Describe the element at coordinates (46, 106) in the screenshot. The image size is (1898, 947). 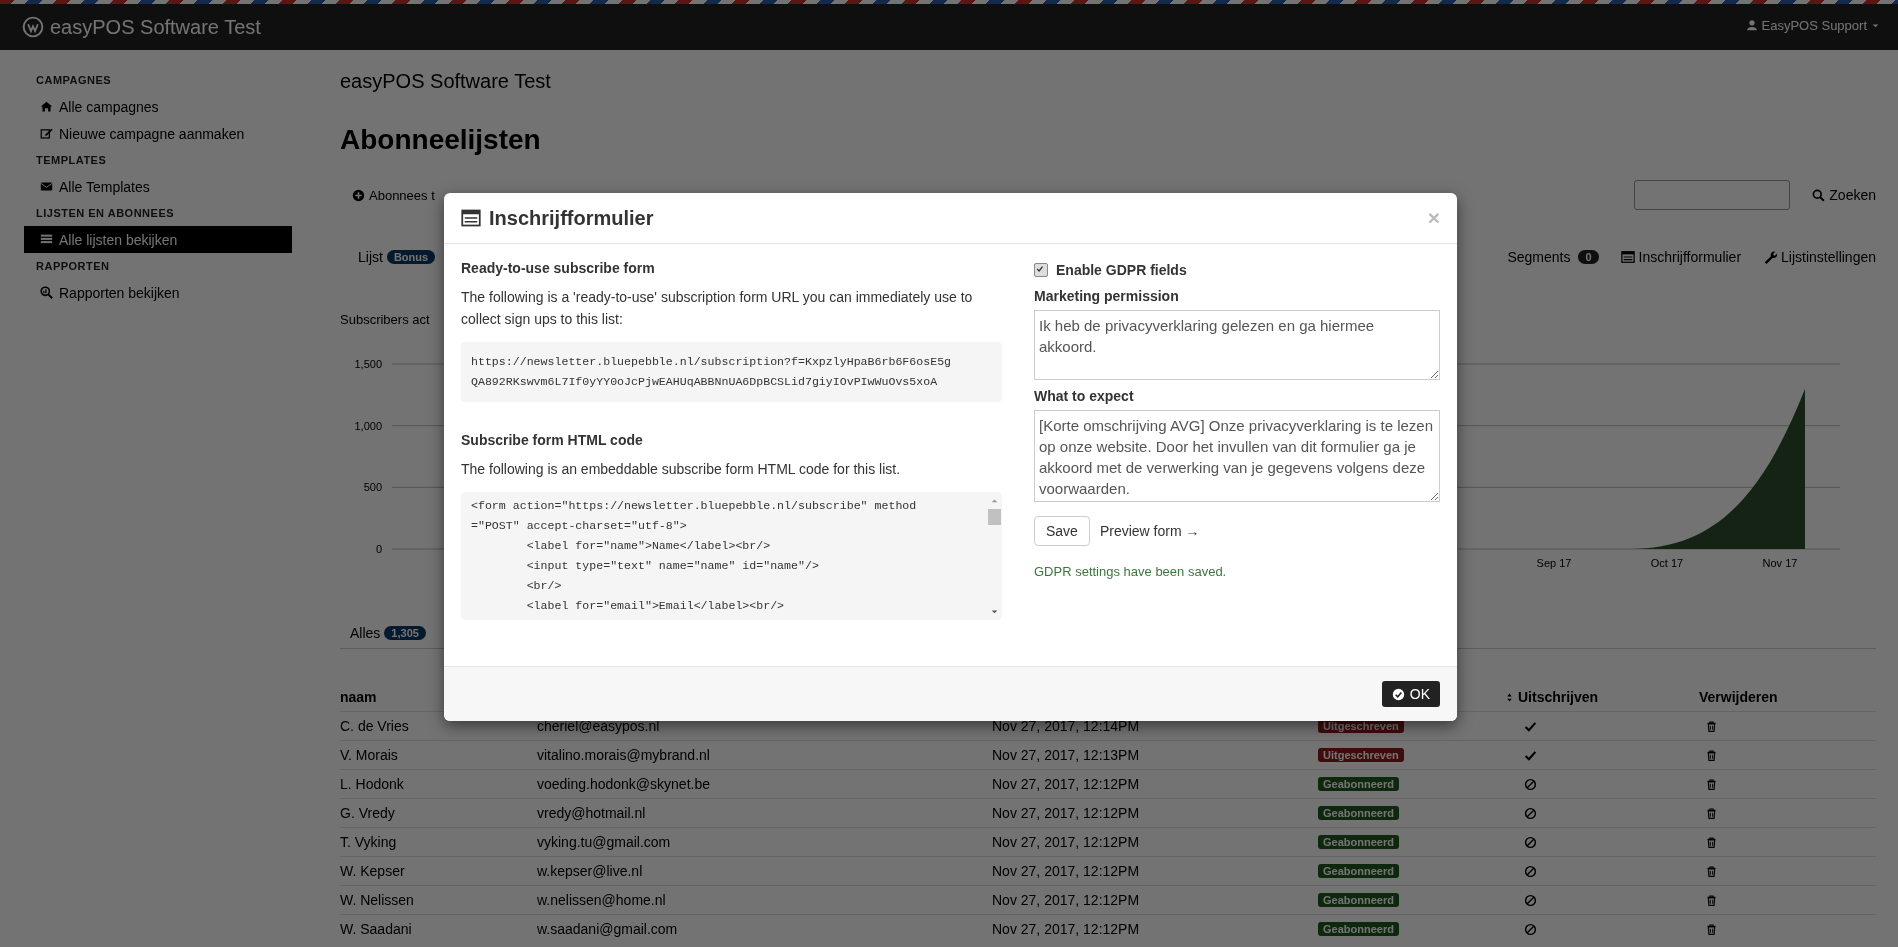
I see `home-icon` at that location.